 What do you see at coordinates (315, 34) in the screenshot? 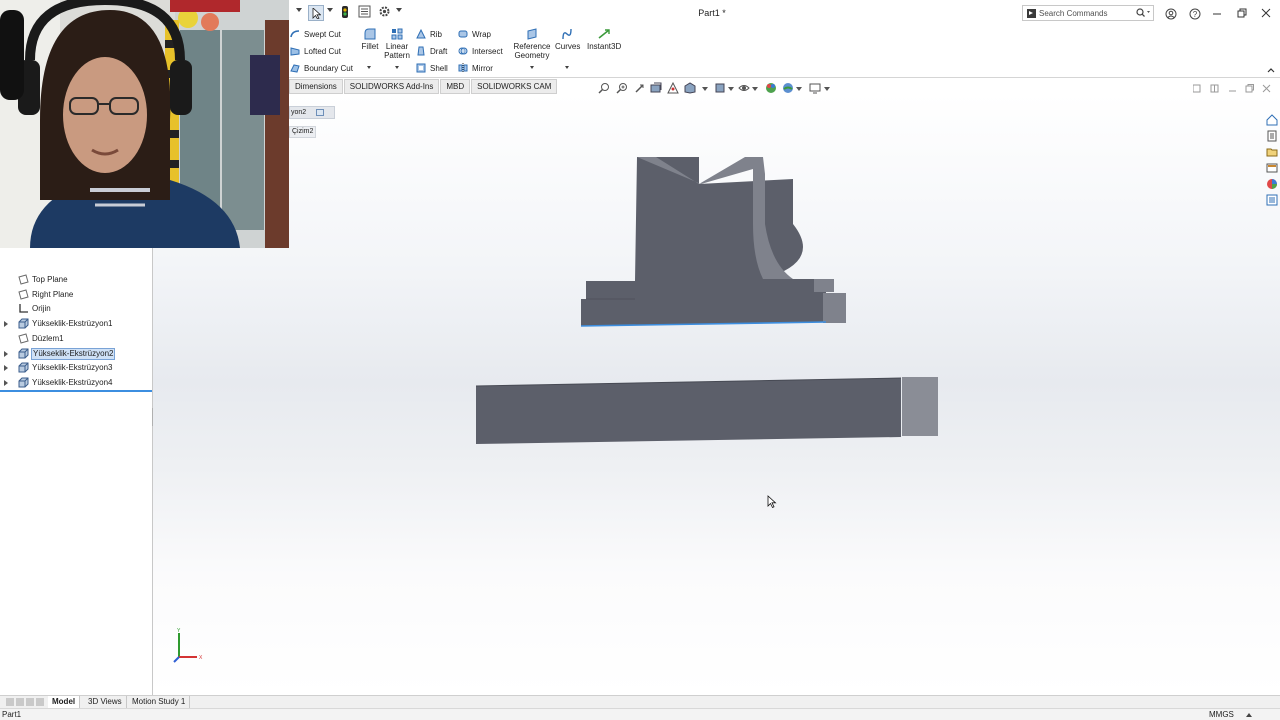
I see `swept-cut-button: Swept Cut` at bounding box center [315, 34].